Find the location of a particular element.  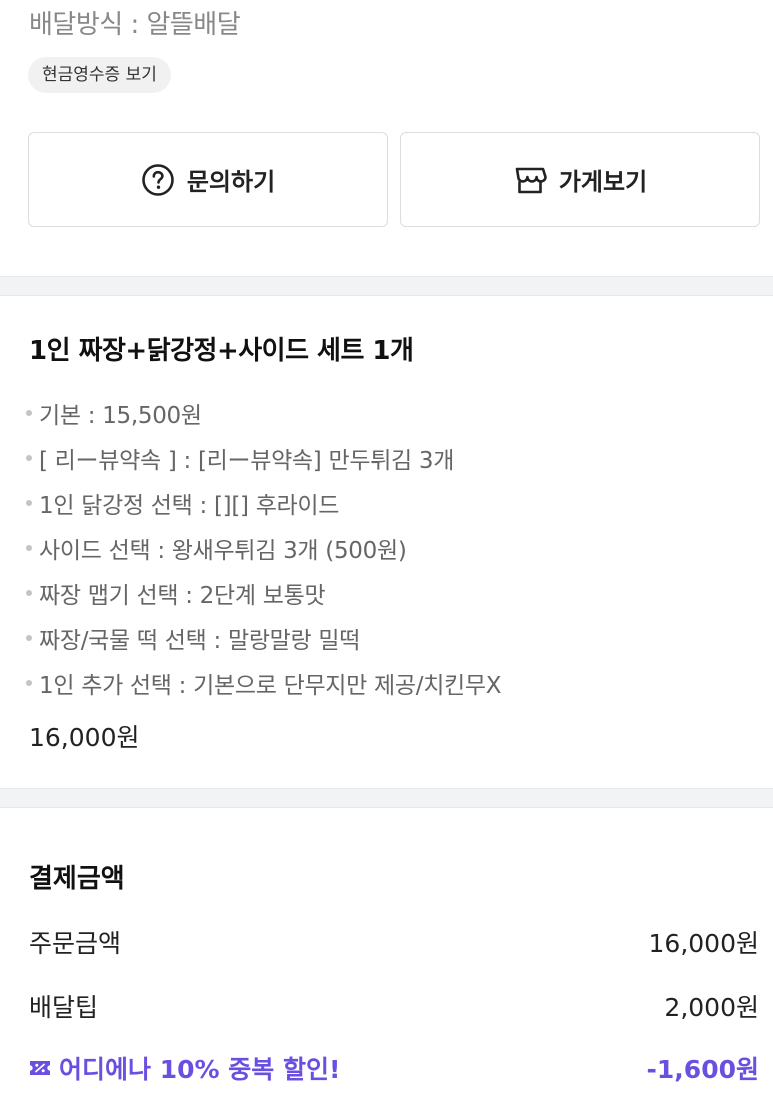

option-text: 사이드 선택 : 왕새우튀김 3개 (500원) is located at coordinates (223, 550).